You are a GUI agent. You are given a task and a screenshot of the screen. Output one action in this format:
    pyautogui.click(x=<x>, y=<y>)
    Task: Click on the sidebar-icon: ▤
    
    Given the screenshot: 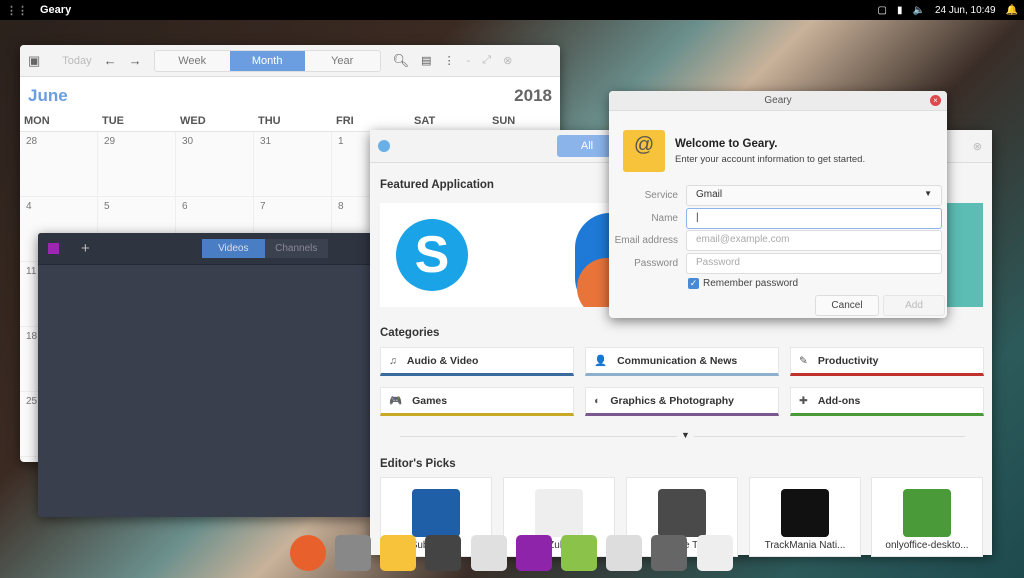 What is the action you would take?
    pyautogui.click(x=426, y=60)
    